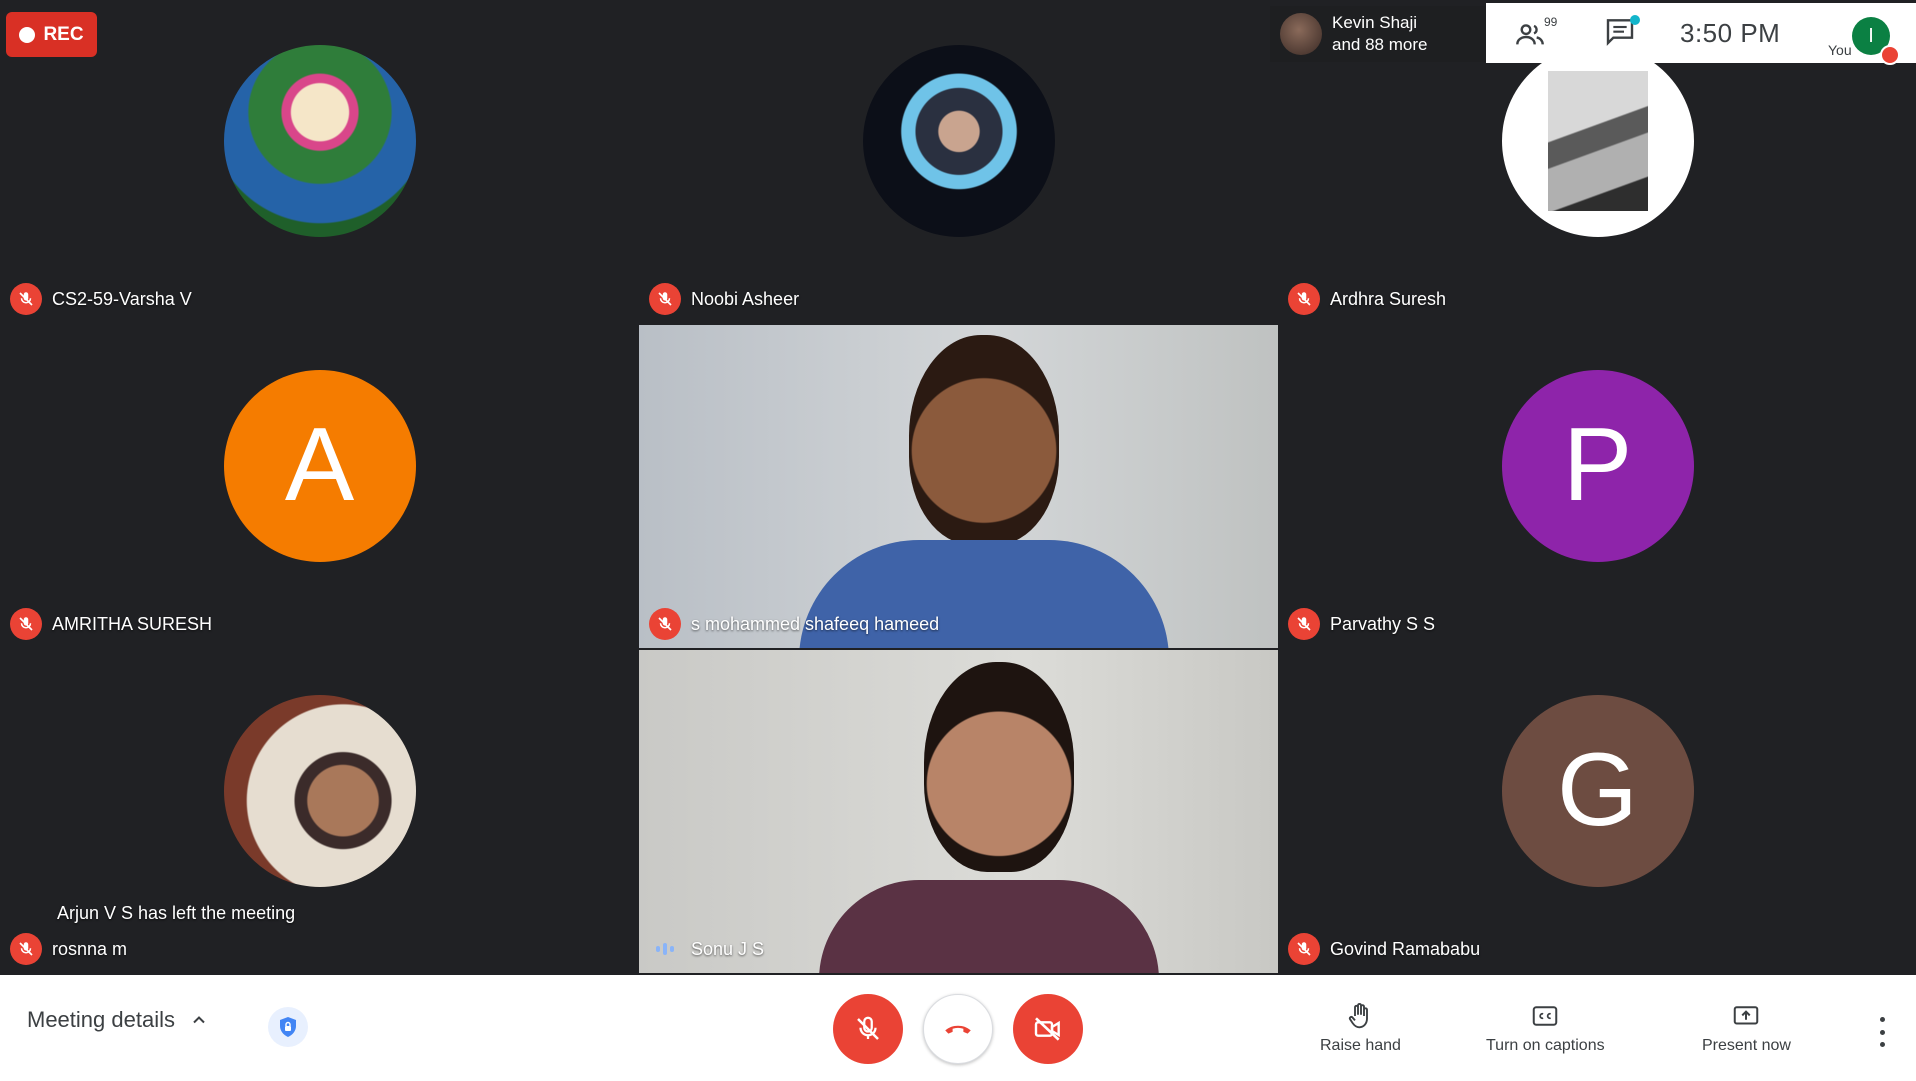 The image size is (1916, 1081). I want to click on recording-badge: REC, so click(51, 34).